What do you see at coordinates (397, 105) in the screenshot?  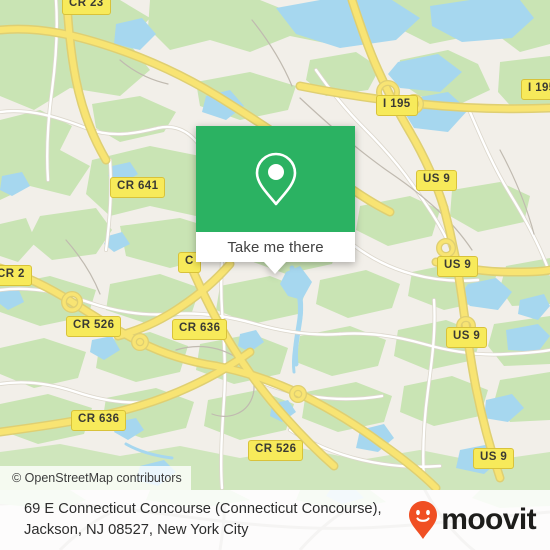 I see `road-shield-i195: I 195` at bounding box center [397, 105].